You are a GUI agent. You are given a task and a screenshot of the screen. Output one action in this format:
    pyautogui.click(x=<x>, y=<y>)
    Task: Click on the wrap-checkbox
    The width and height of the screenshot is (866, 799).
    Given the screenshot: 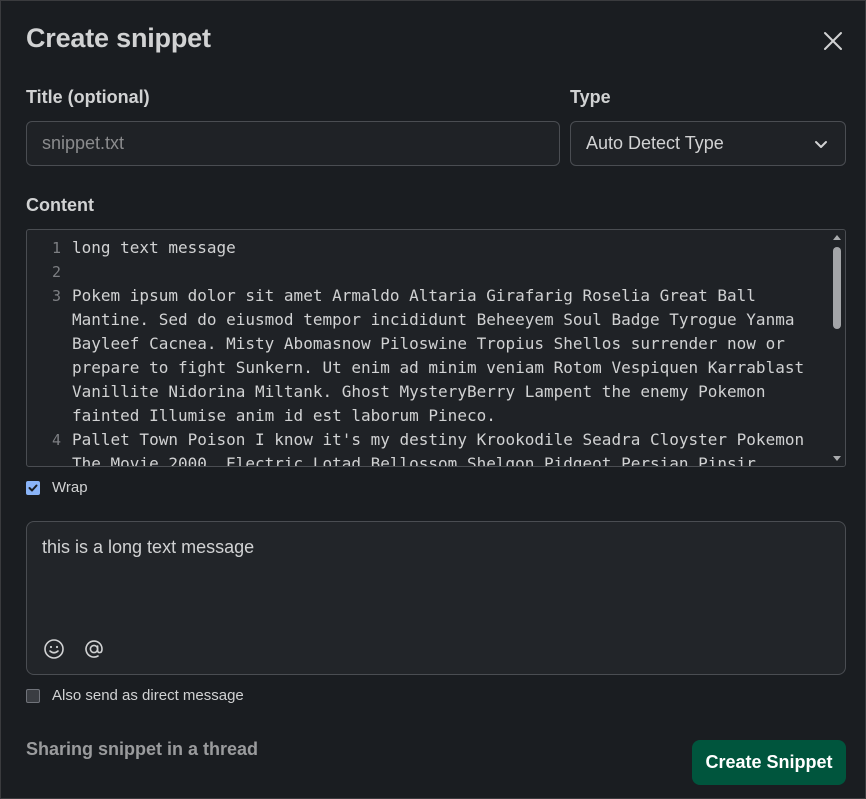 What is the action you would take?
    pyautogui.click(x=33, y=487)
    